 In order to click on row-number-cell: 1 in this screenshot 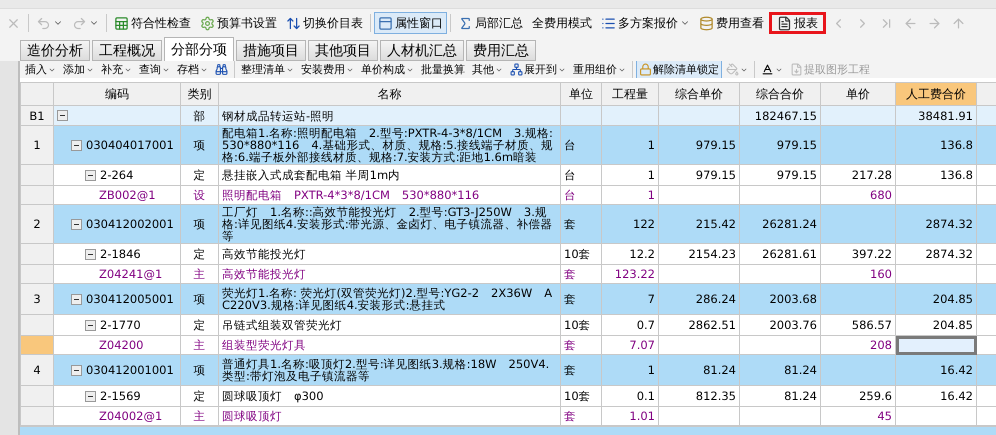, I will do `click(37, 145)`.